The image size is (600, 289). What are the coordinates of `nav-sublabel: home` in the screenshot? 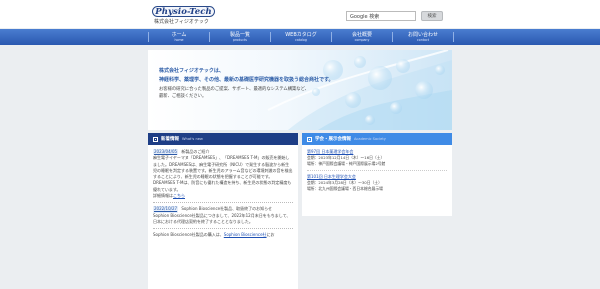 It's located at (179, 40).